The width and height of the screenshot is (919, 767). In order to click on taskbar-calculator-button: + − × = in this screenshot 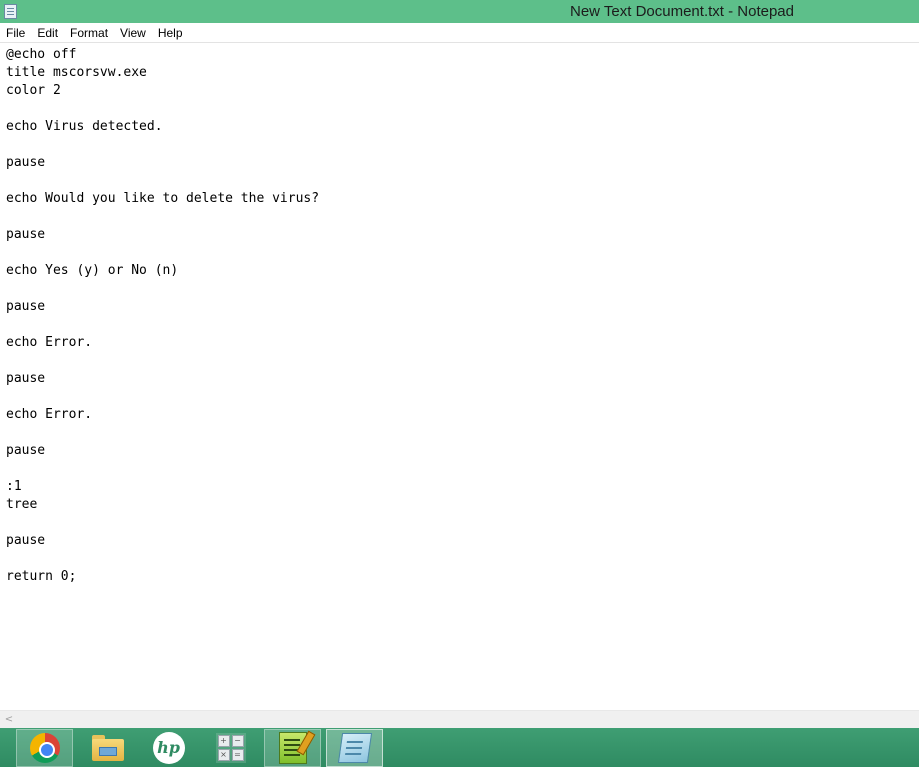, I will do `click(230, 748)`.